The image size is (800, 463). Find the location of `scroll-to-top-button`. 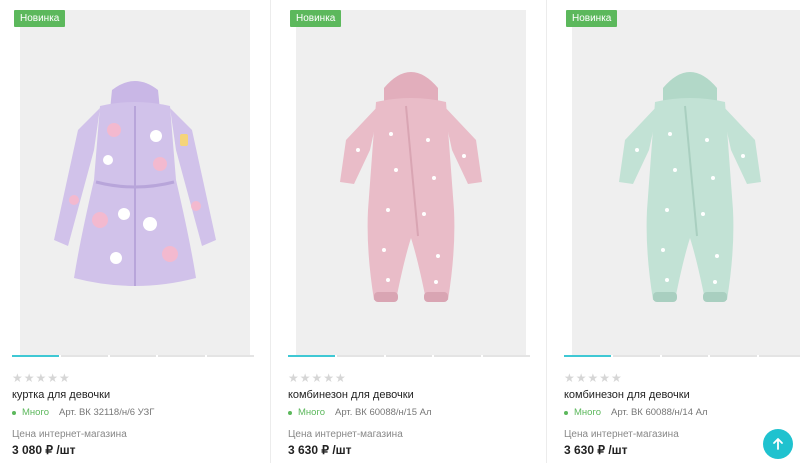

scroll-to-top-button is located at coordinates (778, 444).